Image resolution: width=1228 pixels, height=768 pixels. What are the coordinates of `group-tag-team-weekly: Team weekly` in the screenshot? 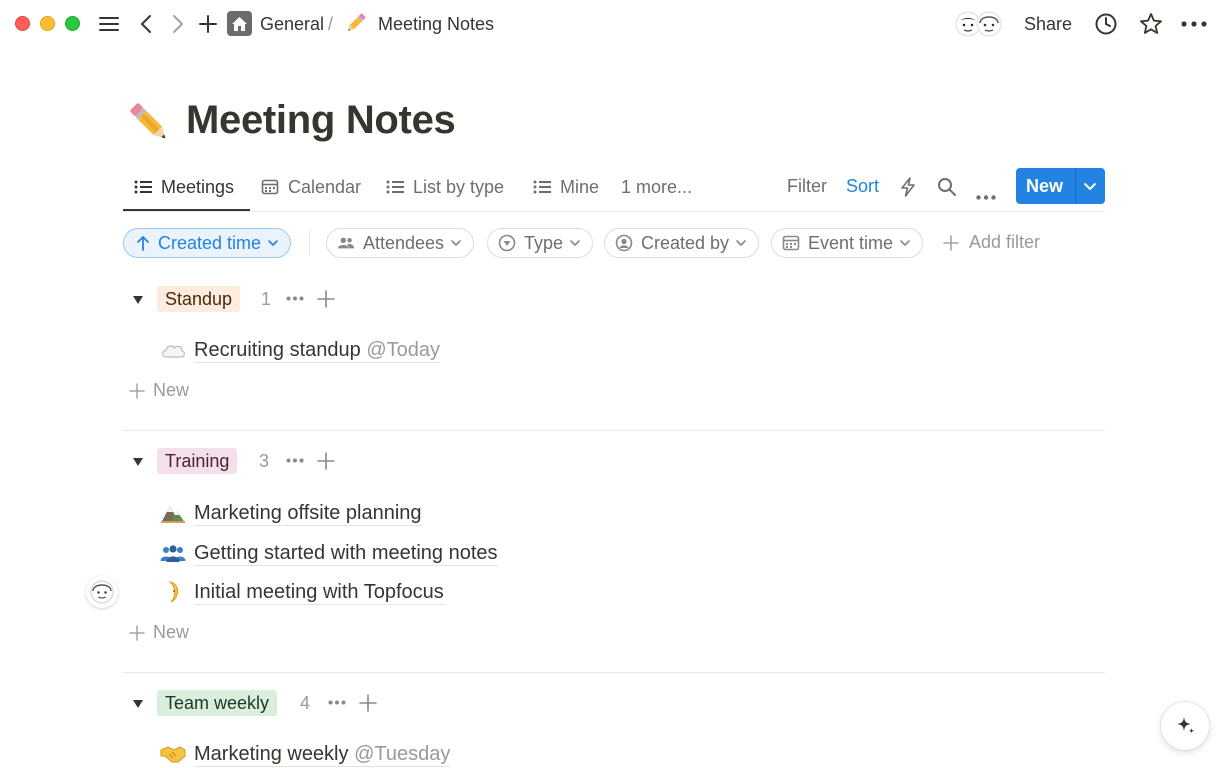 It's located at (217, 703).